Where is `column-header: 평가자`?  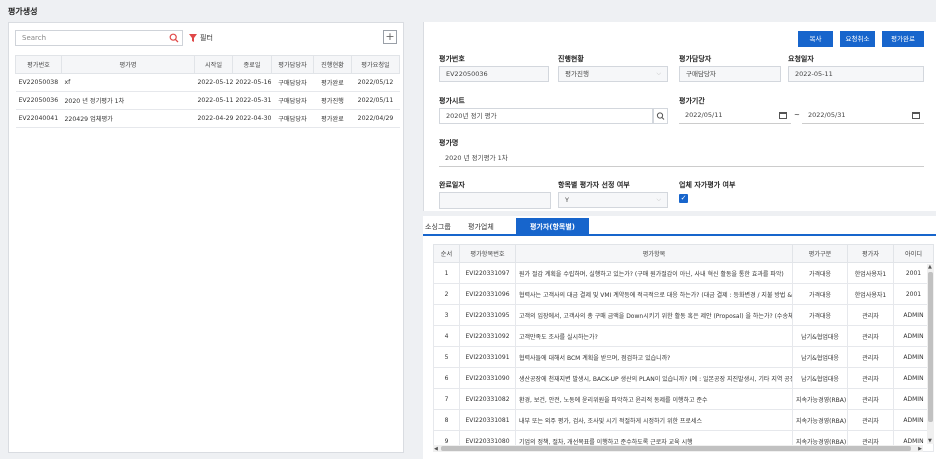
column-header: 평가자 is located at coordinates (870, 253).